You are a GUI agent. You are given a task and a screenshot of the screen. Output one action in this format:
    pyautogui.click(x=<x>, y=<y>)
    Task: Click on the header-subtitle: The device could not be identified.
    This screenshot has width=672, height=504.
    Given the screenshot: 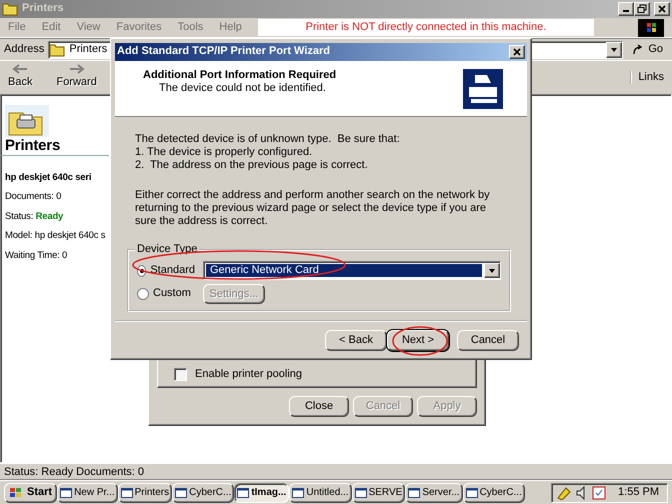 What is the action you would take?
    pyautogui.click(x=242, y=89)
    